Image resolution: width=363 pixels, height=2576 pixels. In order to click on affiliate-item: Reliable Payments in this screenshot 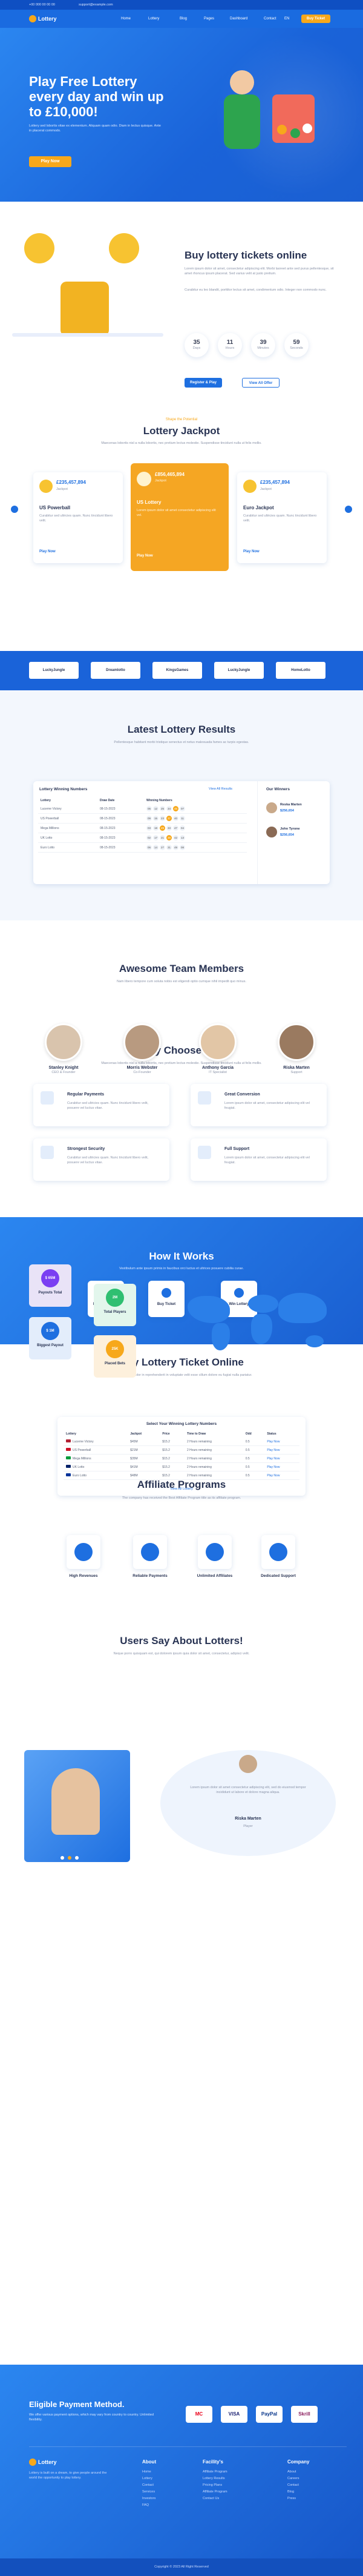, I will do `click(150, 1556)`.